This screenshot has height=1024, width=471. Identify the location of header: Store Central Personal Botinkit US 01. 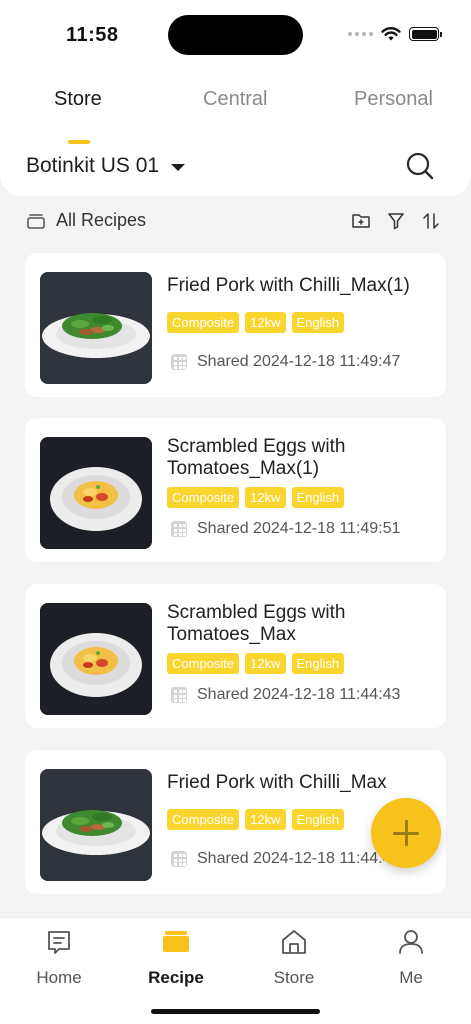
(235, 133).